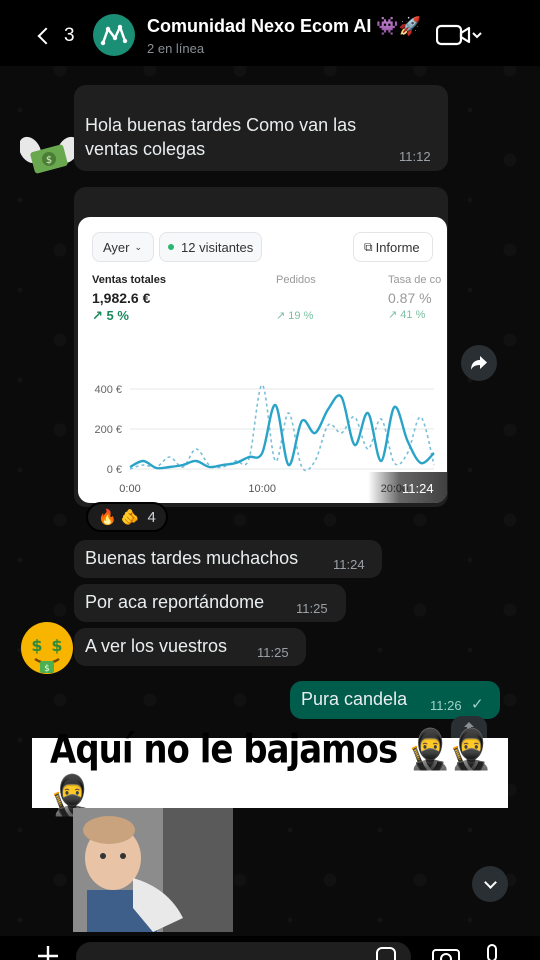 This screenshot has height=960, width=540. What do you see at coordinates (282, 432) in the screenshot?
I see `sales-series-line` at bounding box center [282, 432].